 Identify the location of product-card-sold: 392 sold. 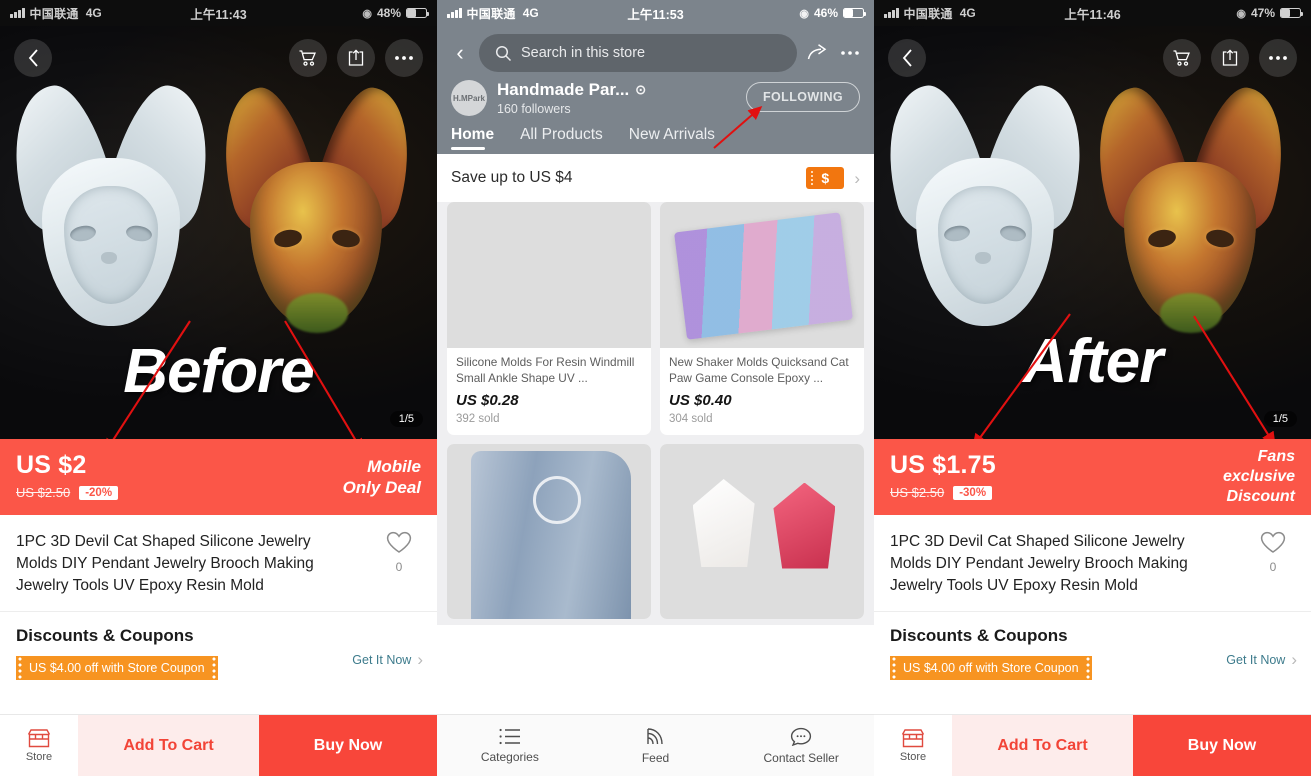
(478, 419).